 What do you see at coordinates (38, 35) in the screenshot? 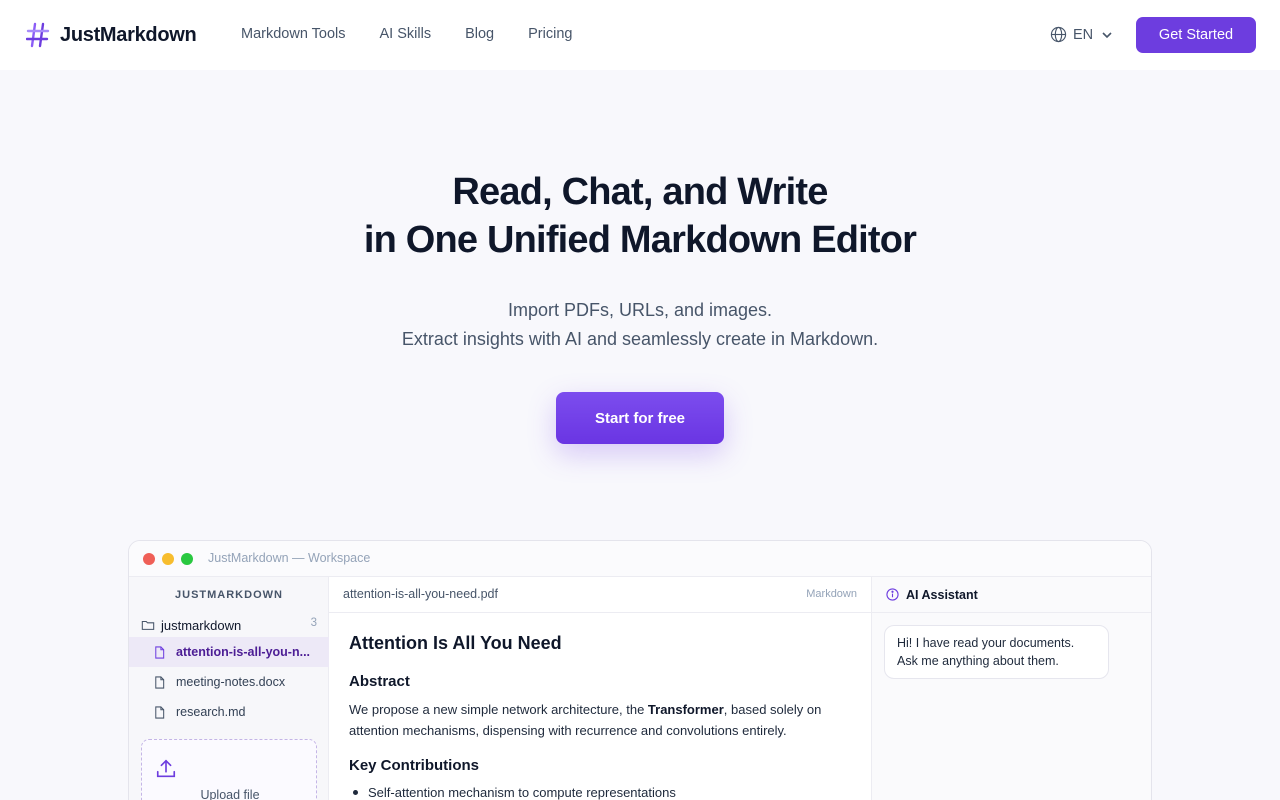
I see `hash-logo-icon` at bounding box center [38, 35].